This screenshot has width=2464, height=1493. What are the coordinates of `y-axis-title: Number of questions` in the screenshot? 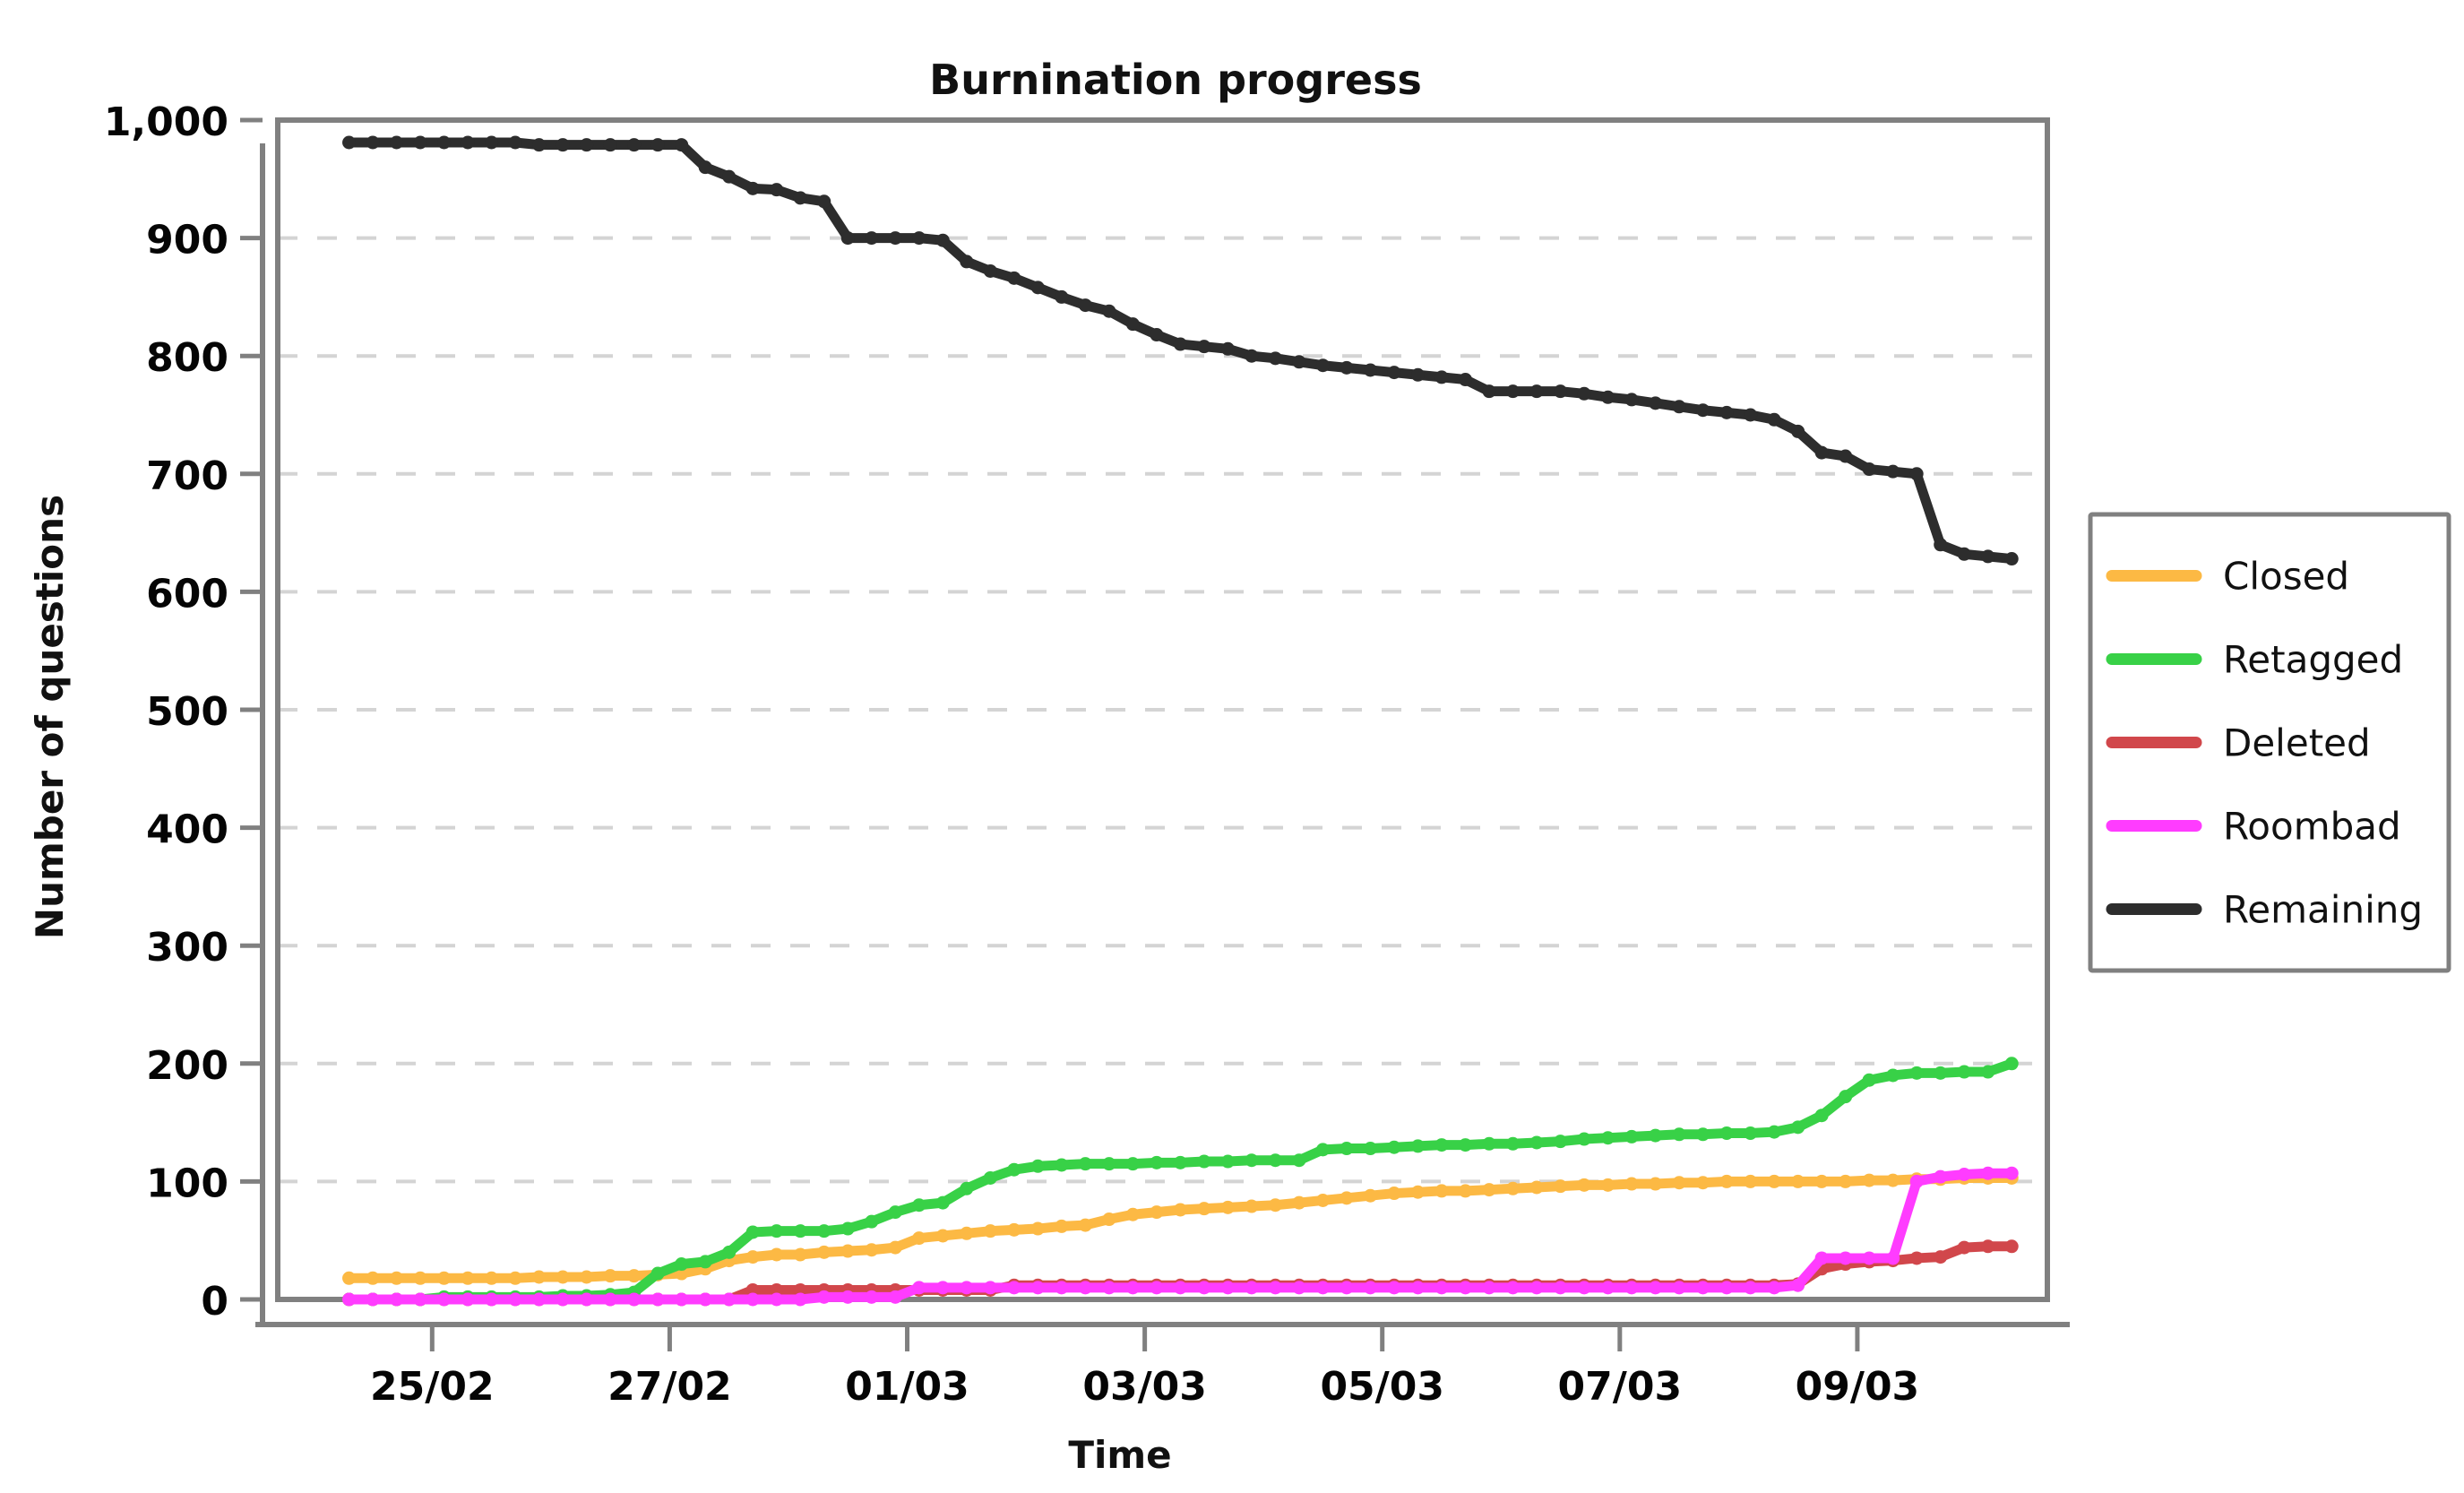 It's located at (50, 717).